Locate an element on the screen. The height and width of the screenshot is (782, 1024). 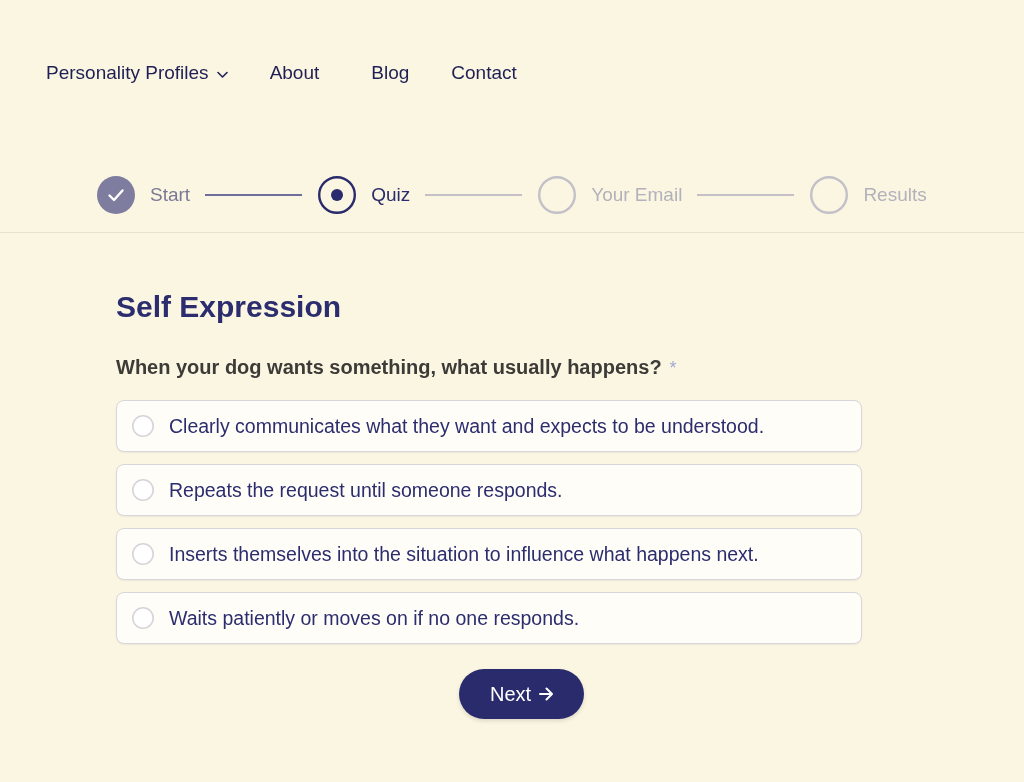
step-label: Start is located at coordinates (170, 195).